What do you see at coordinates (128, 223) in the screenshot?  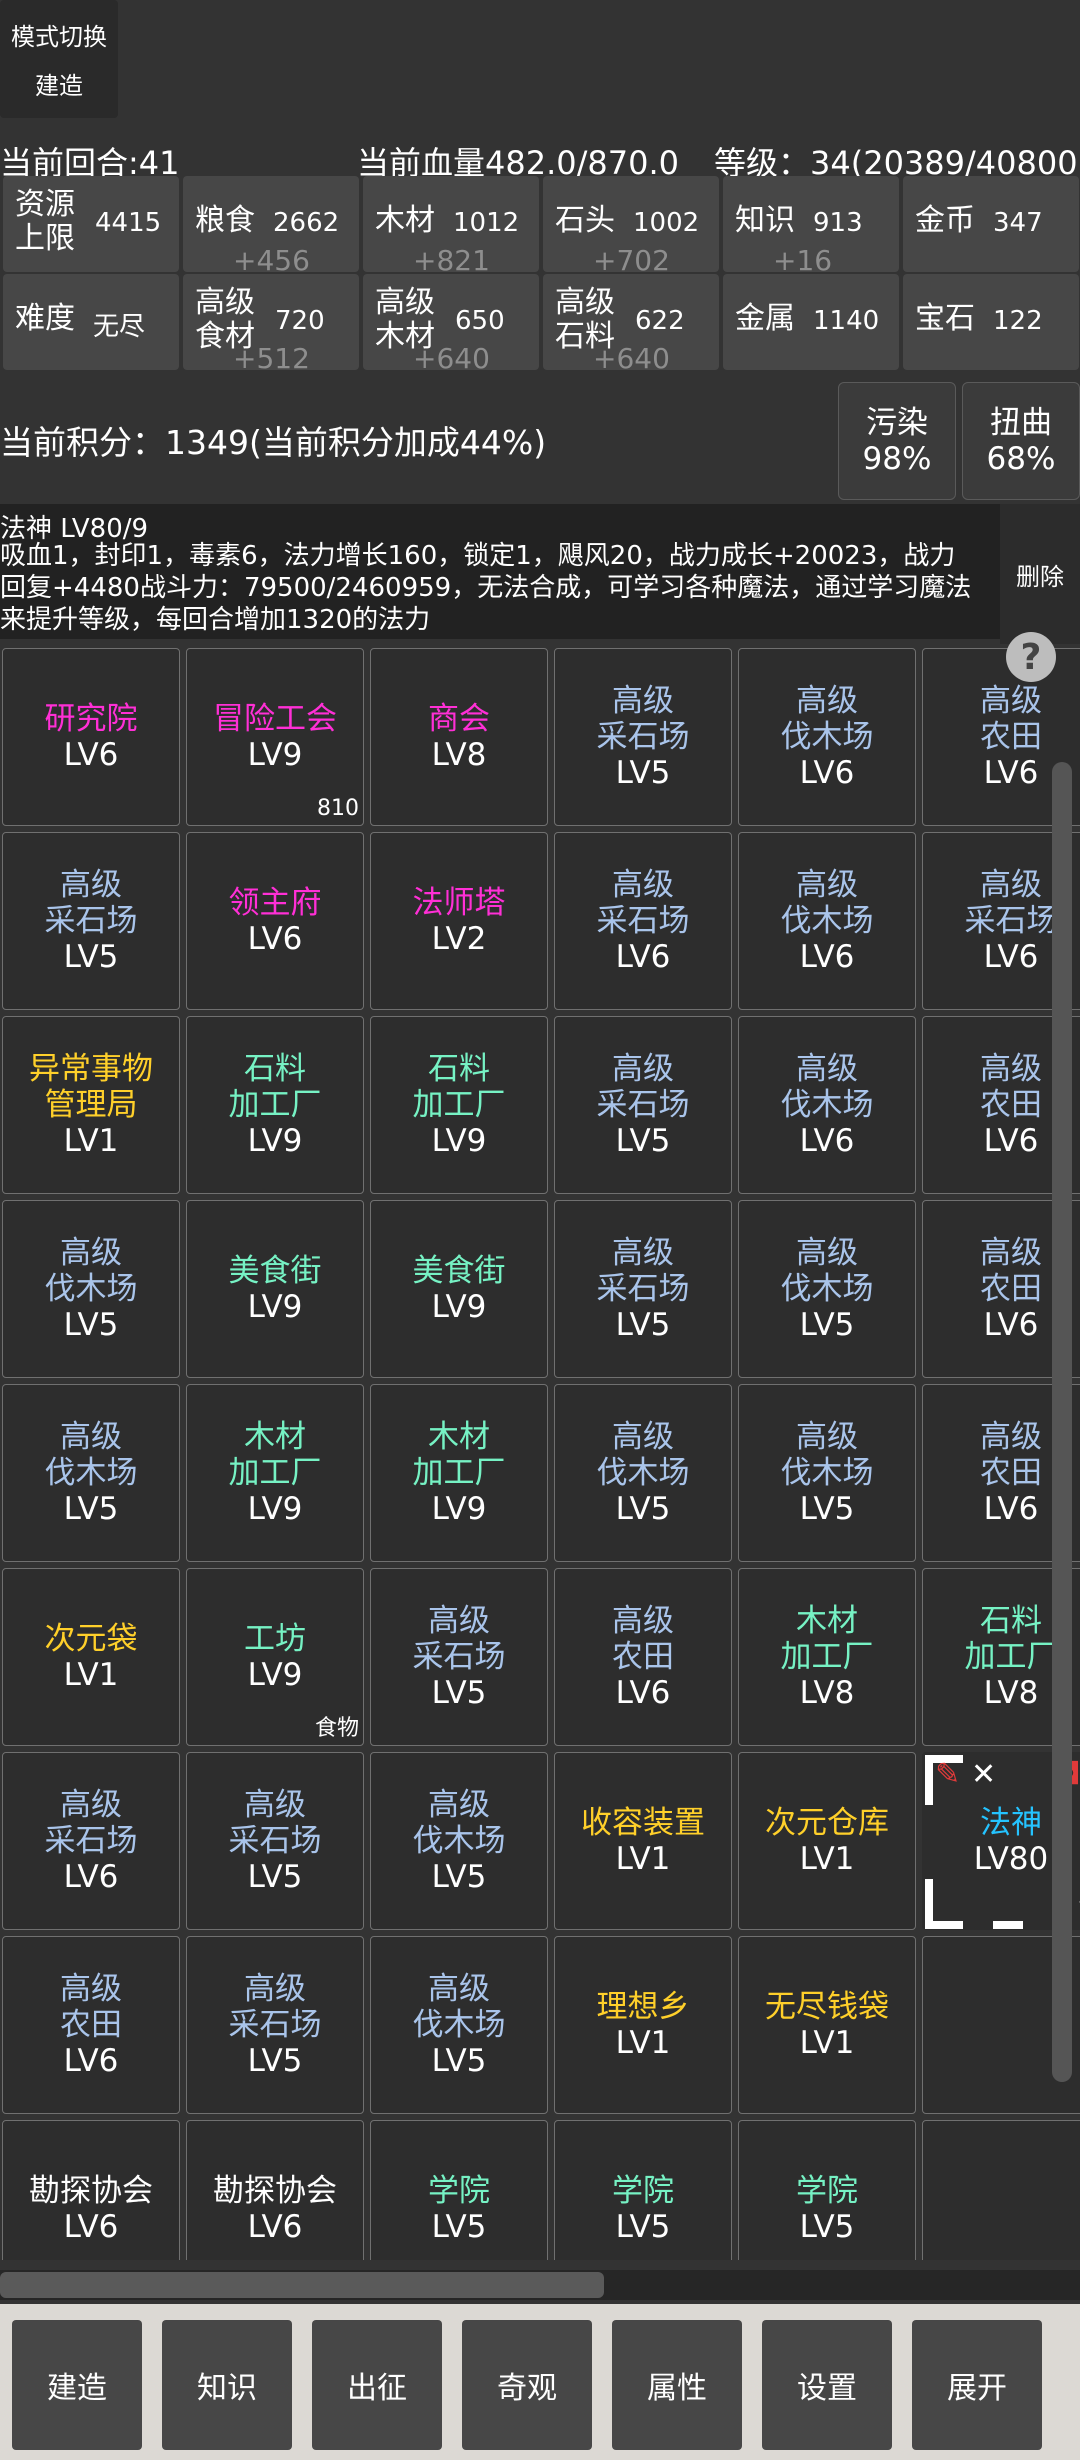 I see `resource-value: 4415` at bounding box center [128, 223].